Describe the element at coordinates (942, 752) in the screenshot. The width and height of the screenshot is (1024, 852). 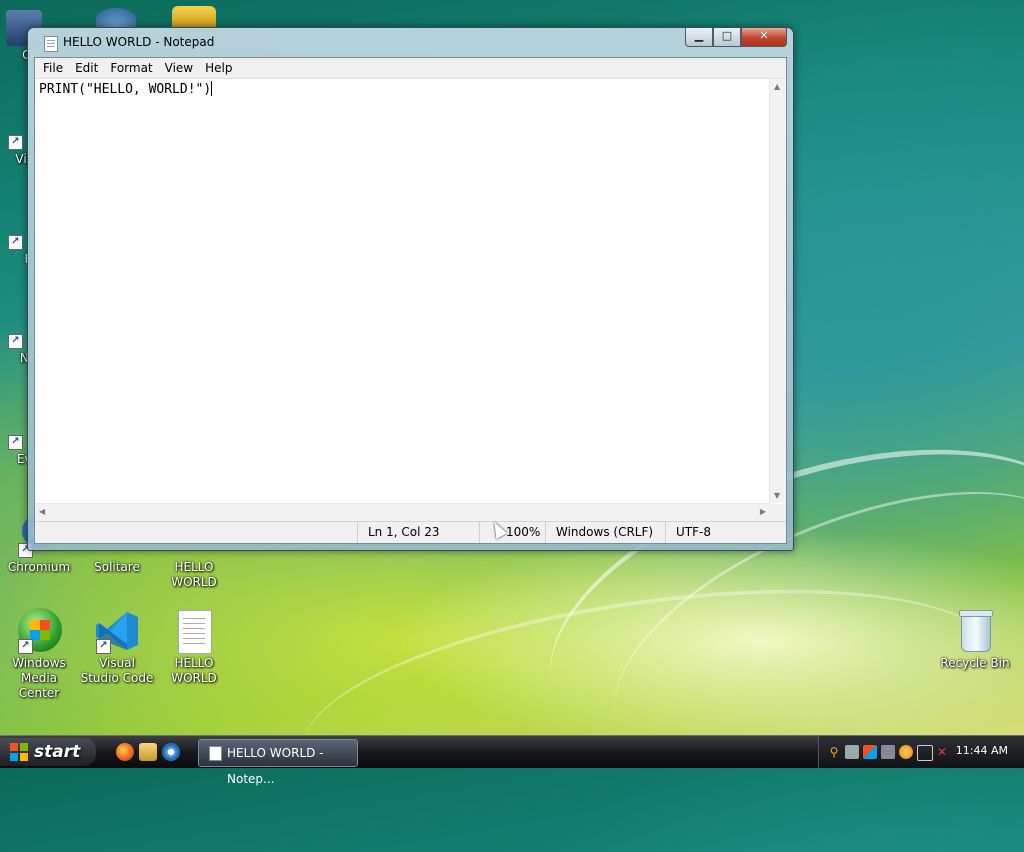
I see `volume-muted-icon: ✕` at that location.